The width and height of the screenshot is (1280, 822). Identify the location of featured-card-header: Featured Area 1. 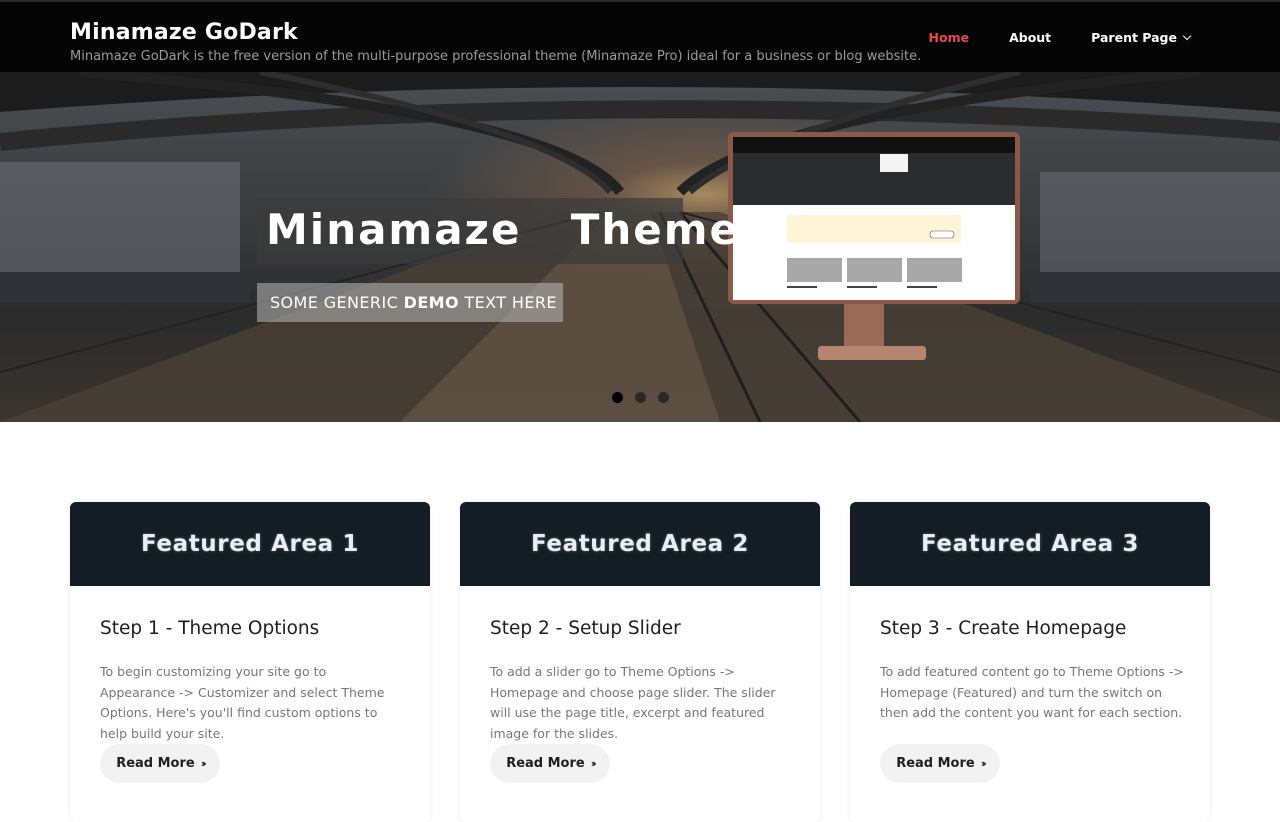
(250, 544).